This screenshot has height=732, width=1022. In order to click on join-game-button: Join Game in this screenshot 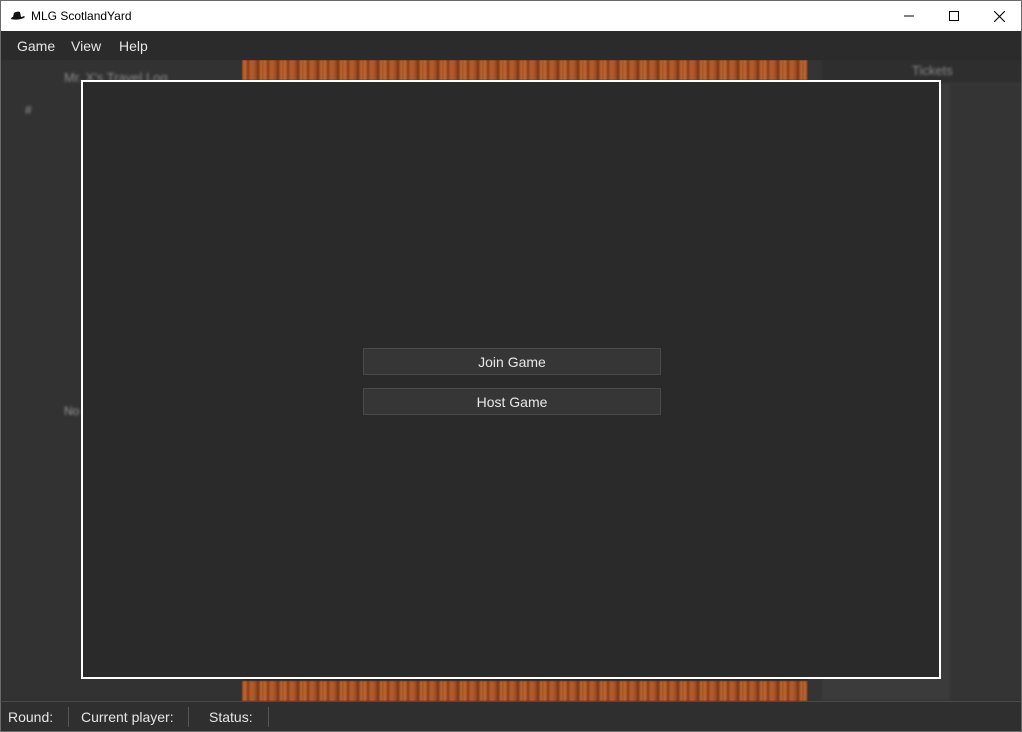, I will do `click(512, 361)`.